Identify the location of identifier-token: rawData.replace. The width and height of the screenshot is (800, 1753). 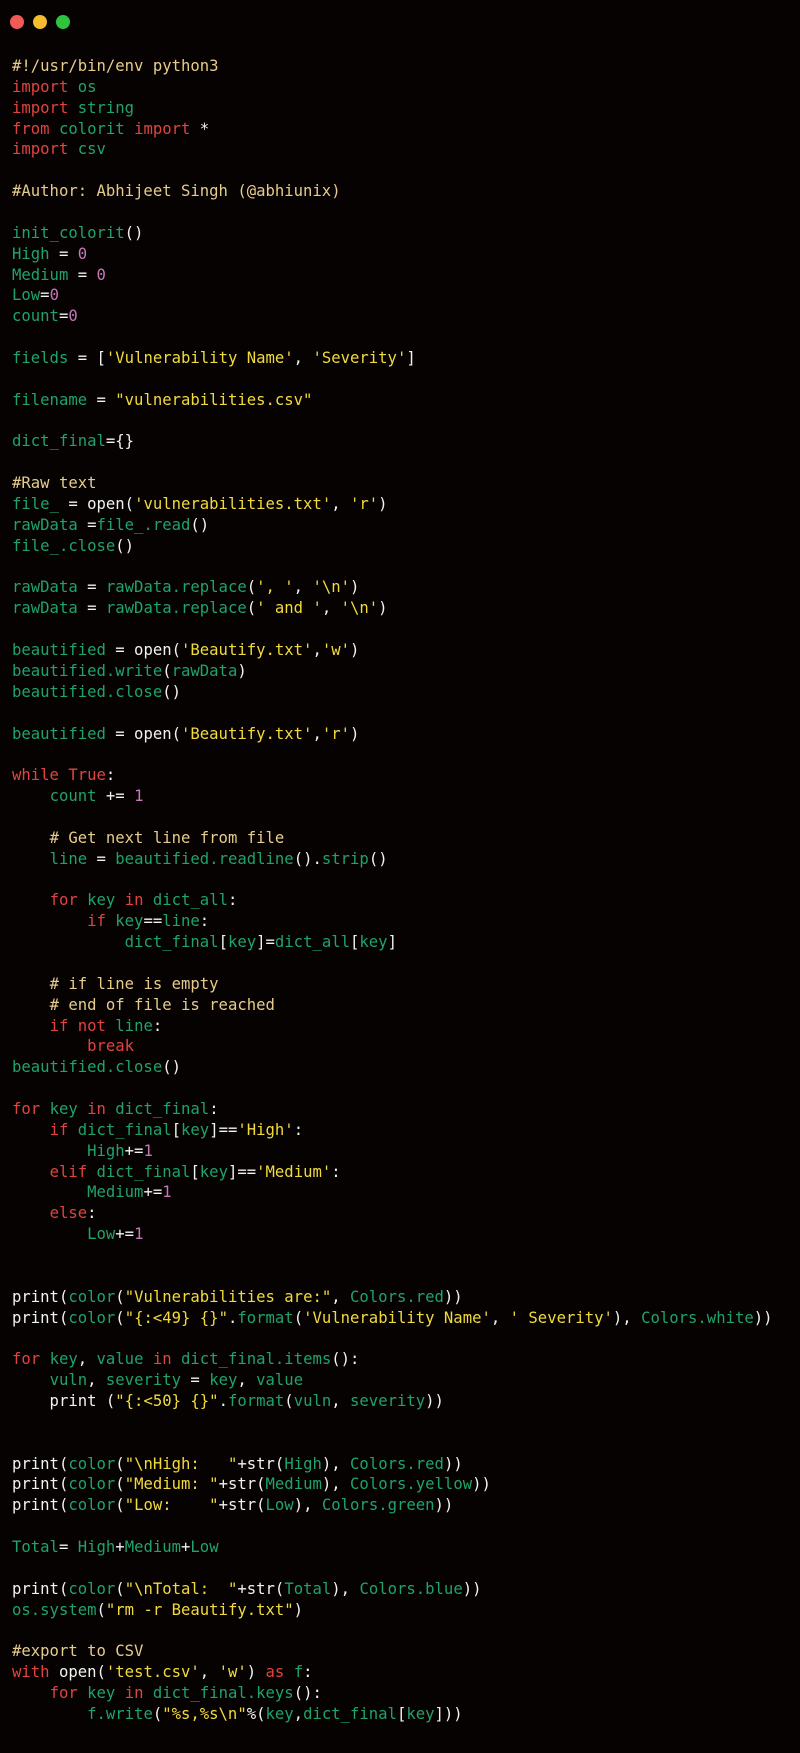
(176, 608).